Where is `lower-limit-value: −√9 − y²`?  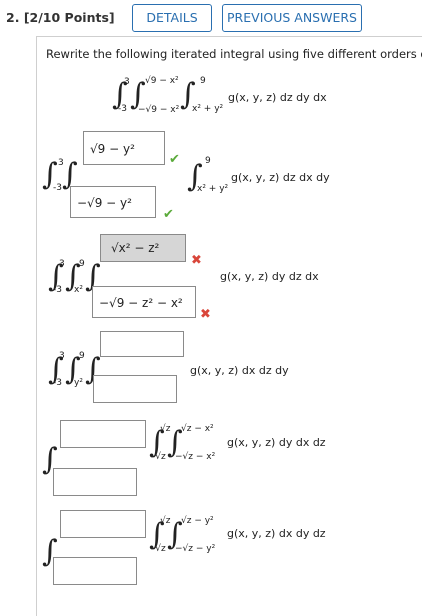
lower-limit-value: −√9 − y² is located at coordinates (104, 203).